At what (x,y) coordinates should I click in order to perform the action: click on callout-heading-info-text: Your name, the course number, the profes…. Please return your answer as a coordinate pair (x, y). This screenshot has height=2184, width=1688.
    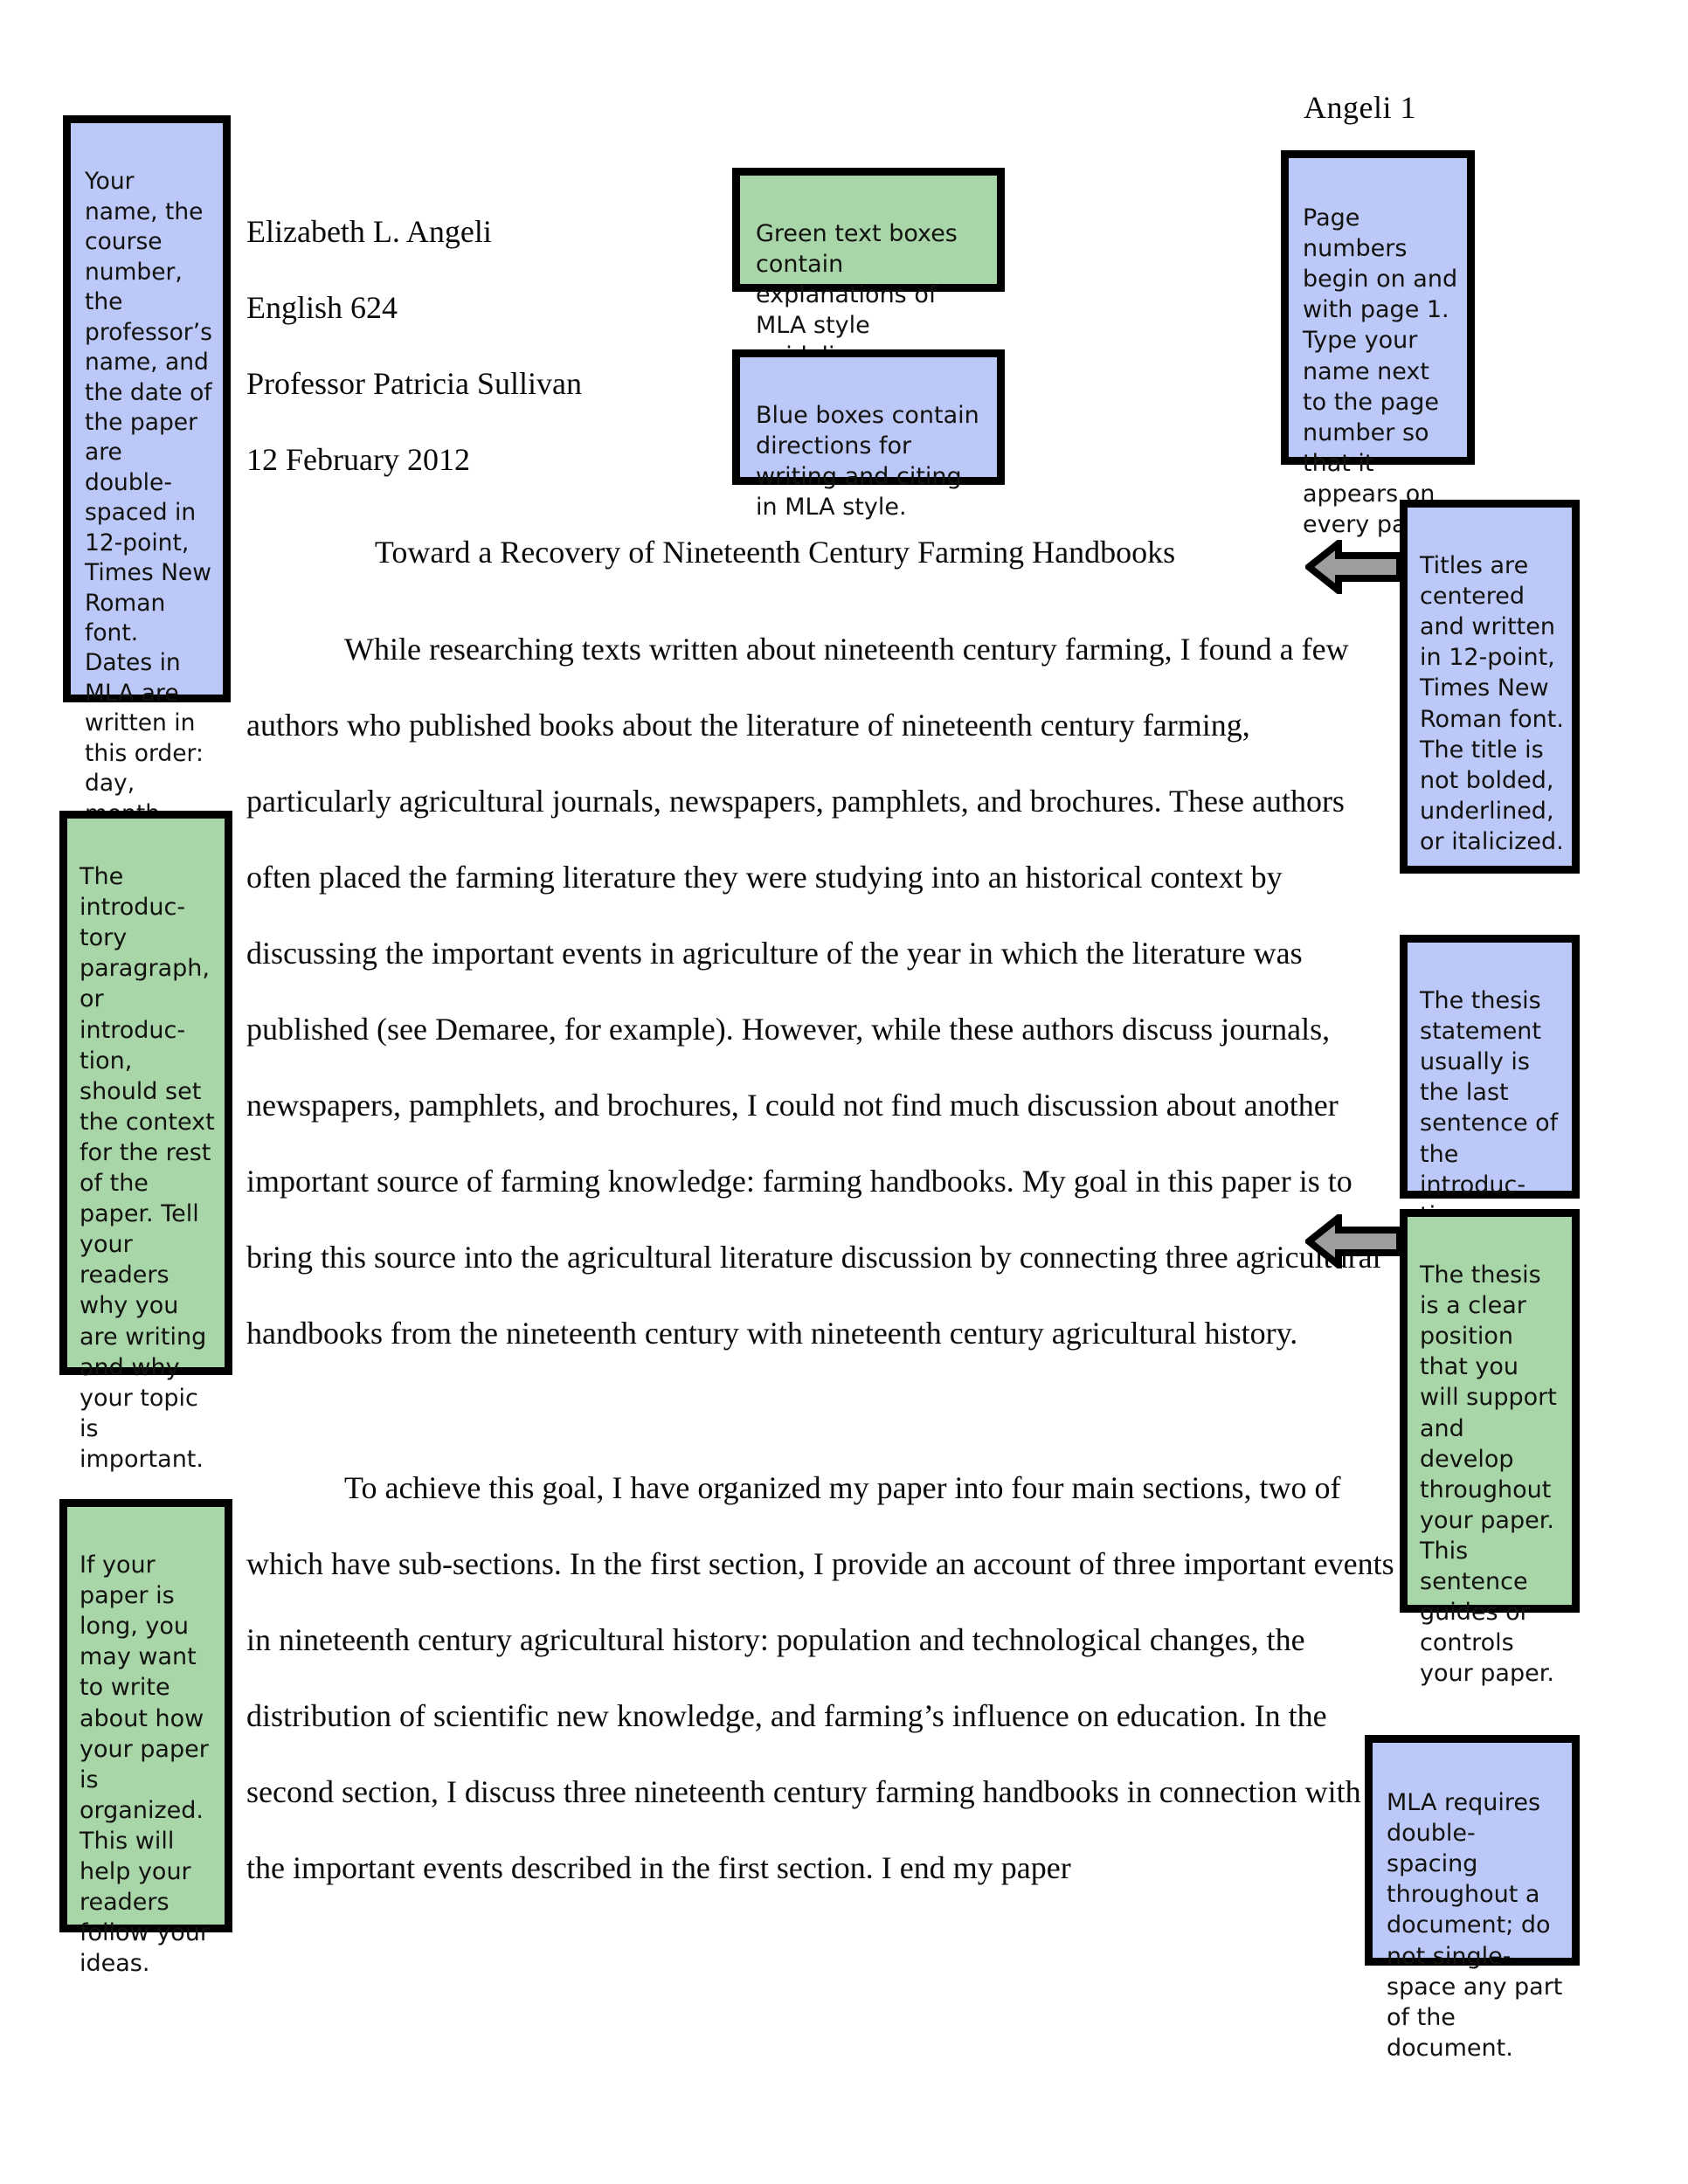
    Looking at the image, I should click on (148, 512).